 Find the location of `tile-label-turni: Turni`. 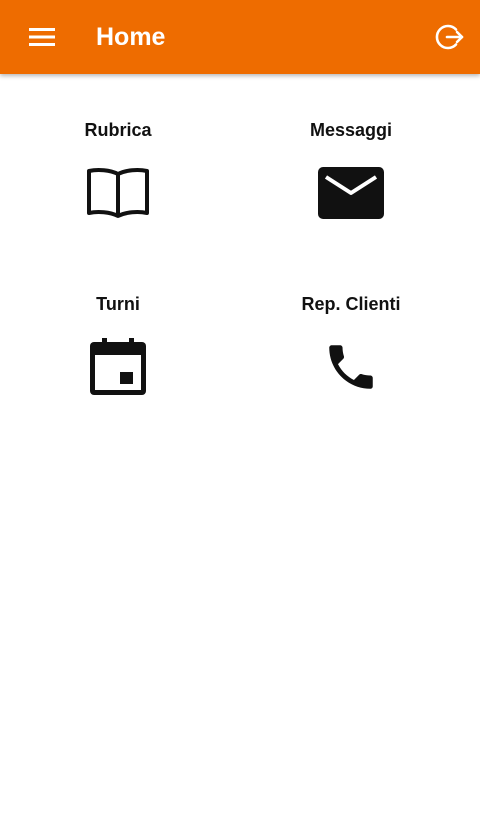

tile-label-turni: Turni is located at coordinates (118, 304).